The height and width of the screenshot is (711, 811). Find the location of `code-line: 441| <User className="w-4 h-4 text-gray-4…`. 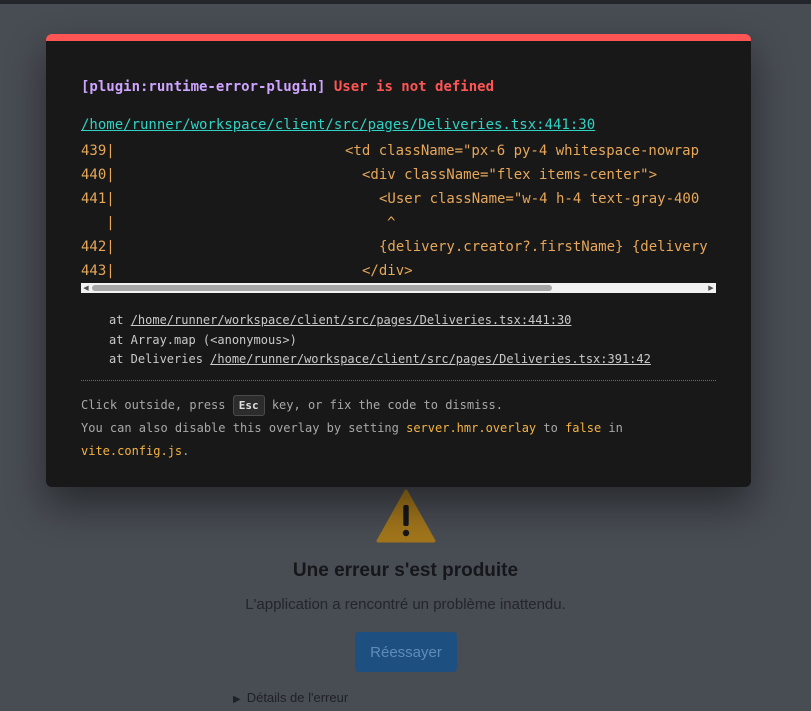

code-line: 441| <User className="w-4 h-4 text-gray-4… is located at coordinates (398, 199).